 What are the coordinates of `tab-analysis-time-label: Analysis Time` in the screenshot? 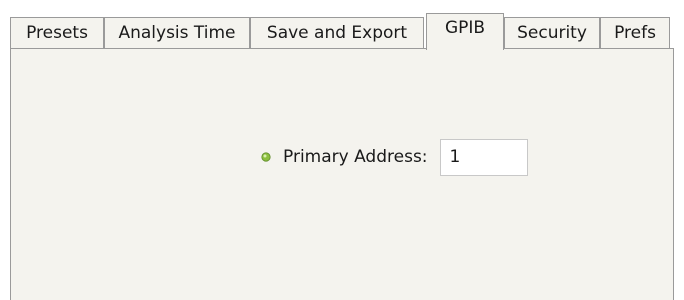 It's located at (177, 32).